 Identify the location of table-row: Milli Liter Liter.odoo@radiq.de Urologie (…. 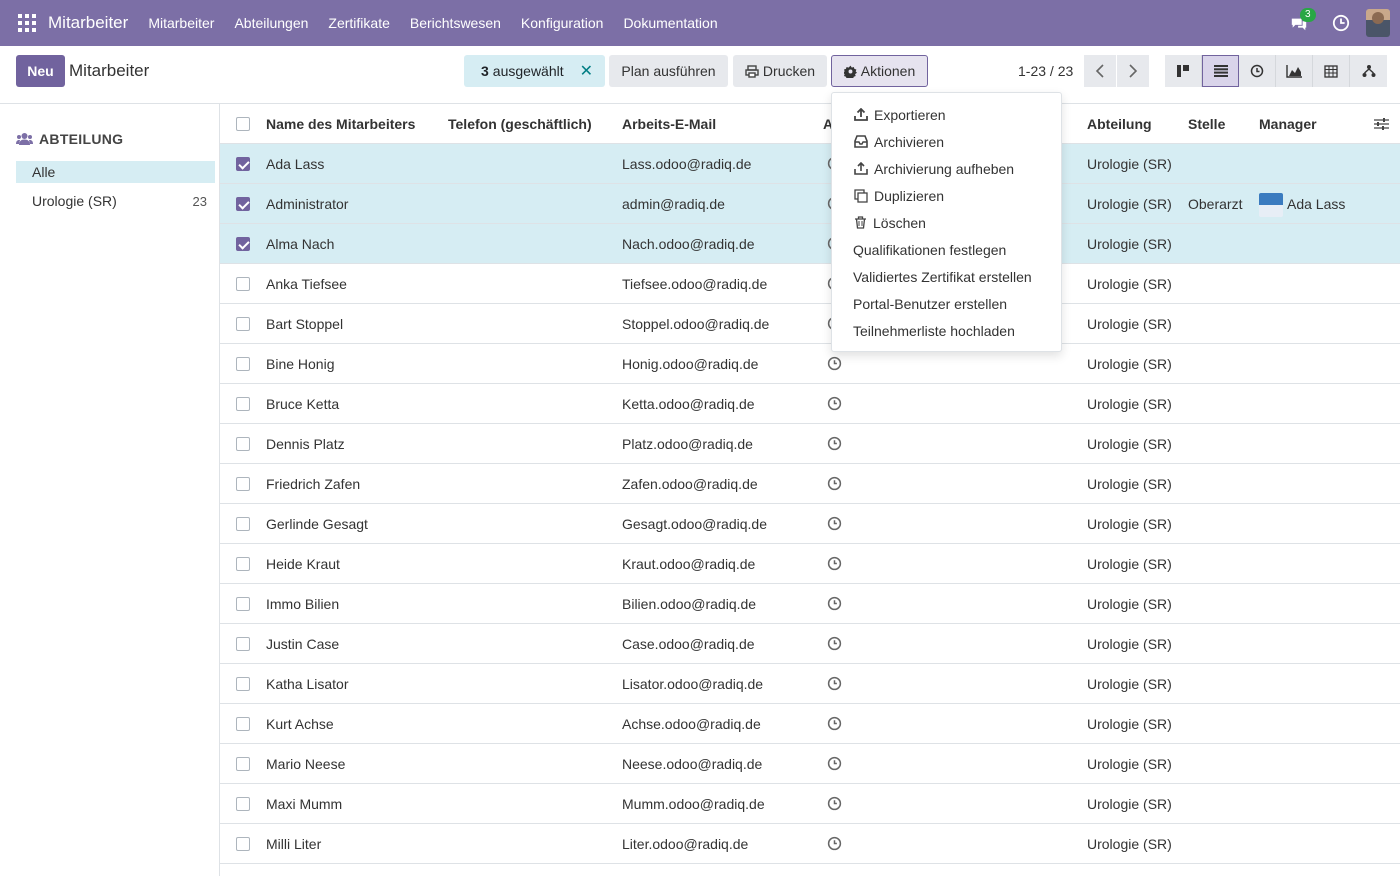
(810, 844).